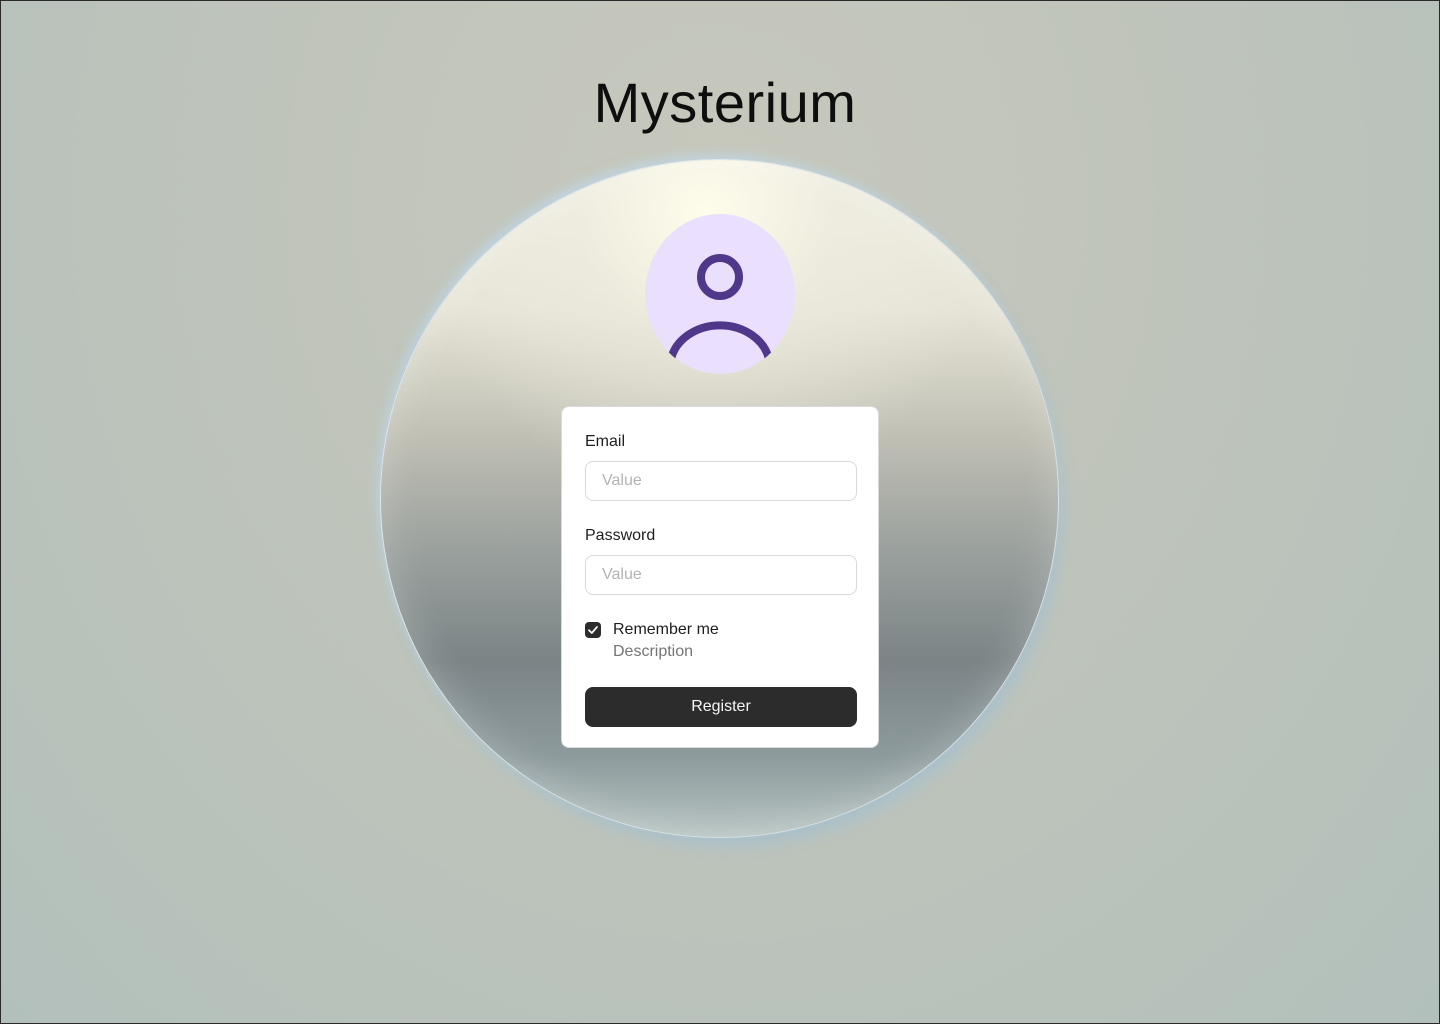  Describe the element at coordinates (720, 641) in the screenshot. I see `remember-me-row: Remember me Description` at that location.